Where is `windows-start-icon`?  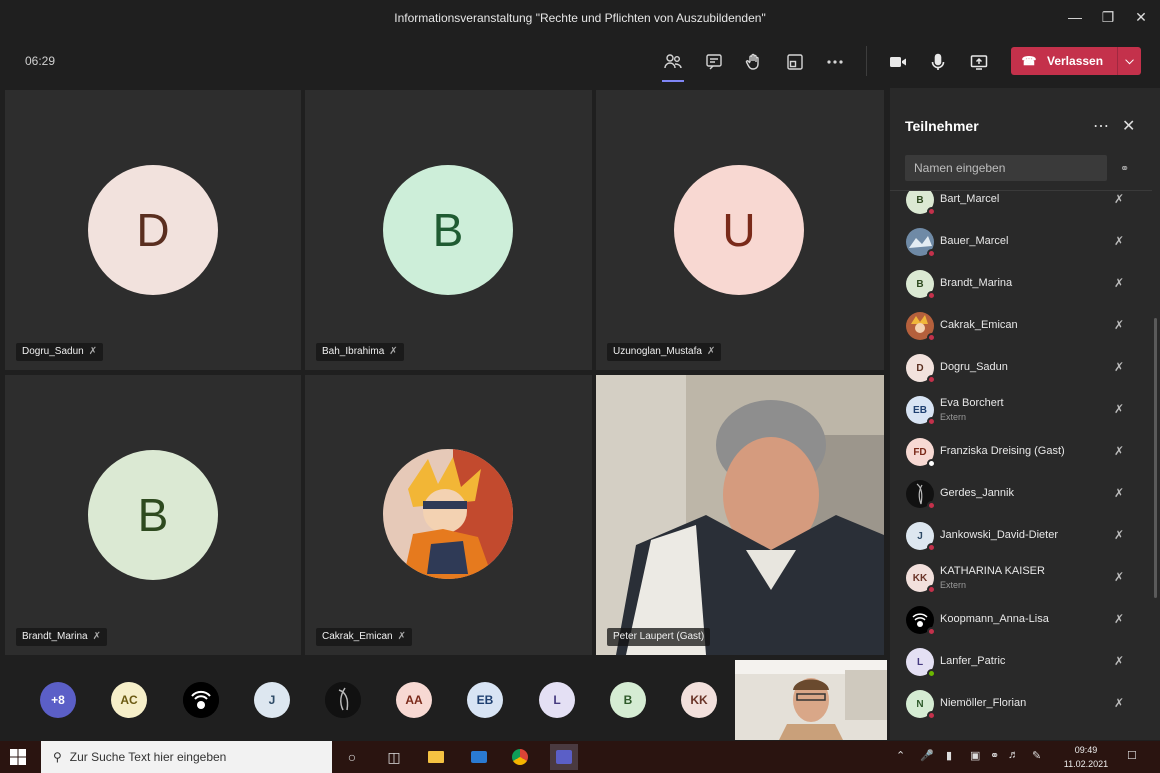
windows-start-icon is located at coordinates (18, 757).